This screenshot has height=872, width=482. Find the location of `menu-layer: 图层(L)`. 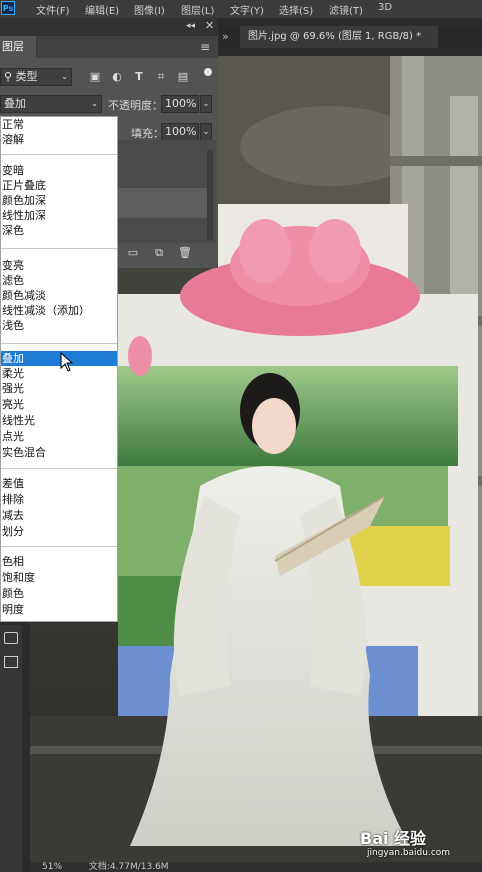

menu-layer: 图层(L) is located at coordinates (197, 9).